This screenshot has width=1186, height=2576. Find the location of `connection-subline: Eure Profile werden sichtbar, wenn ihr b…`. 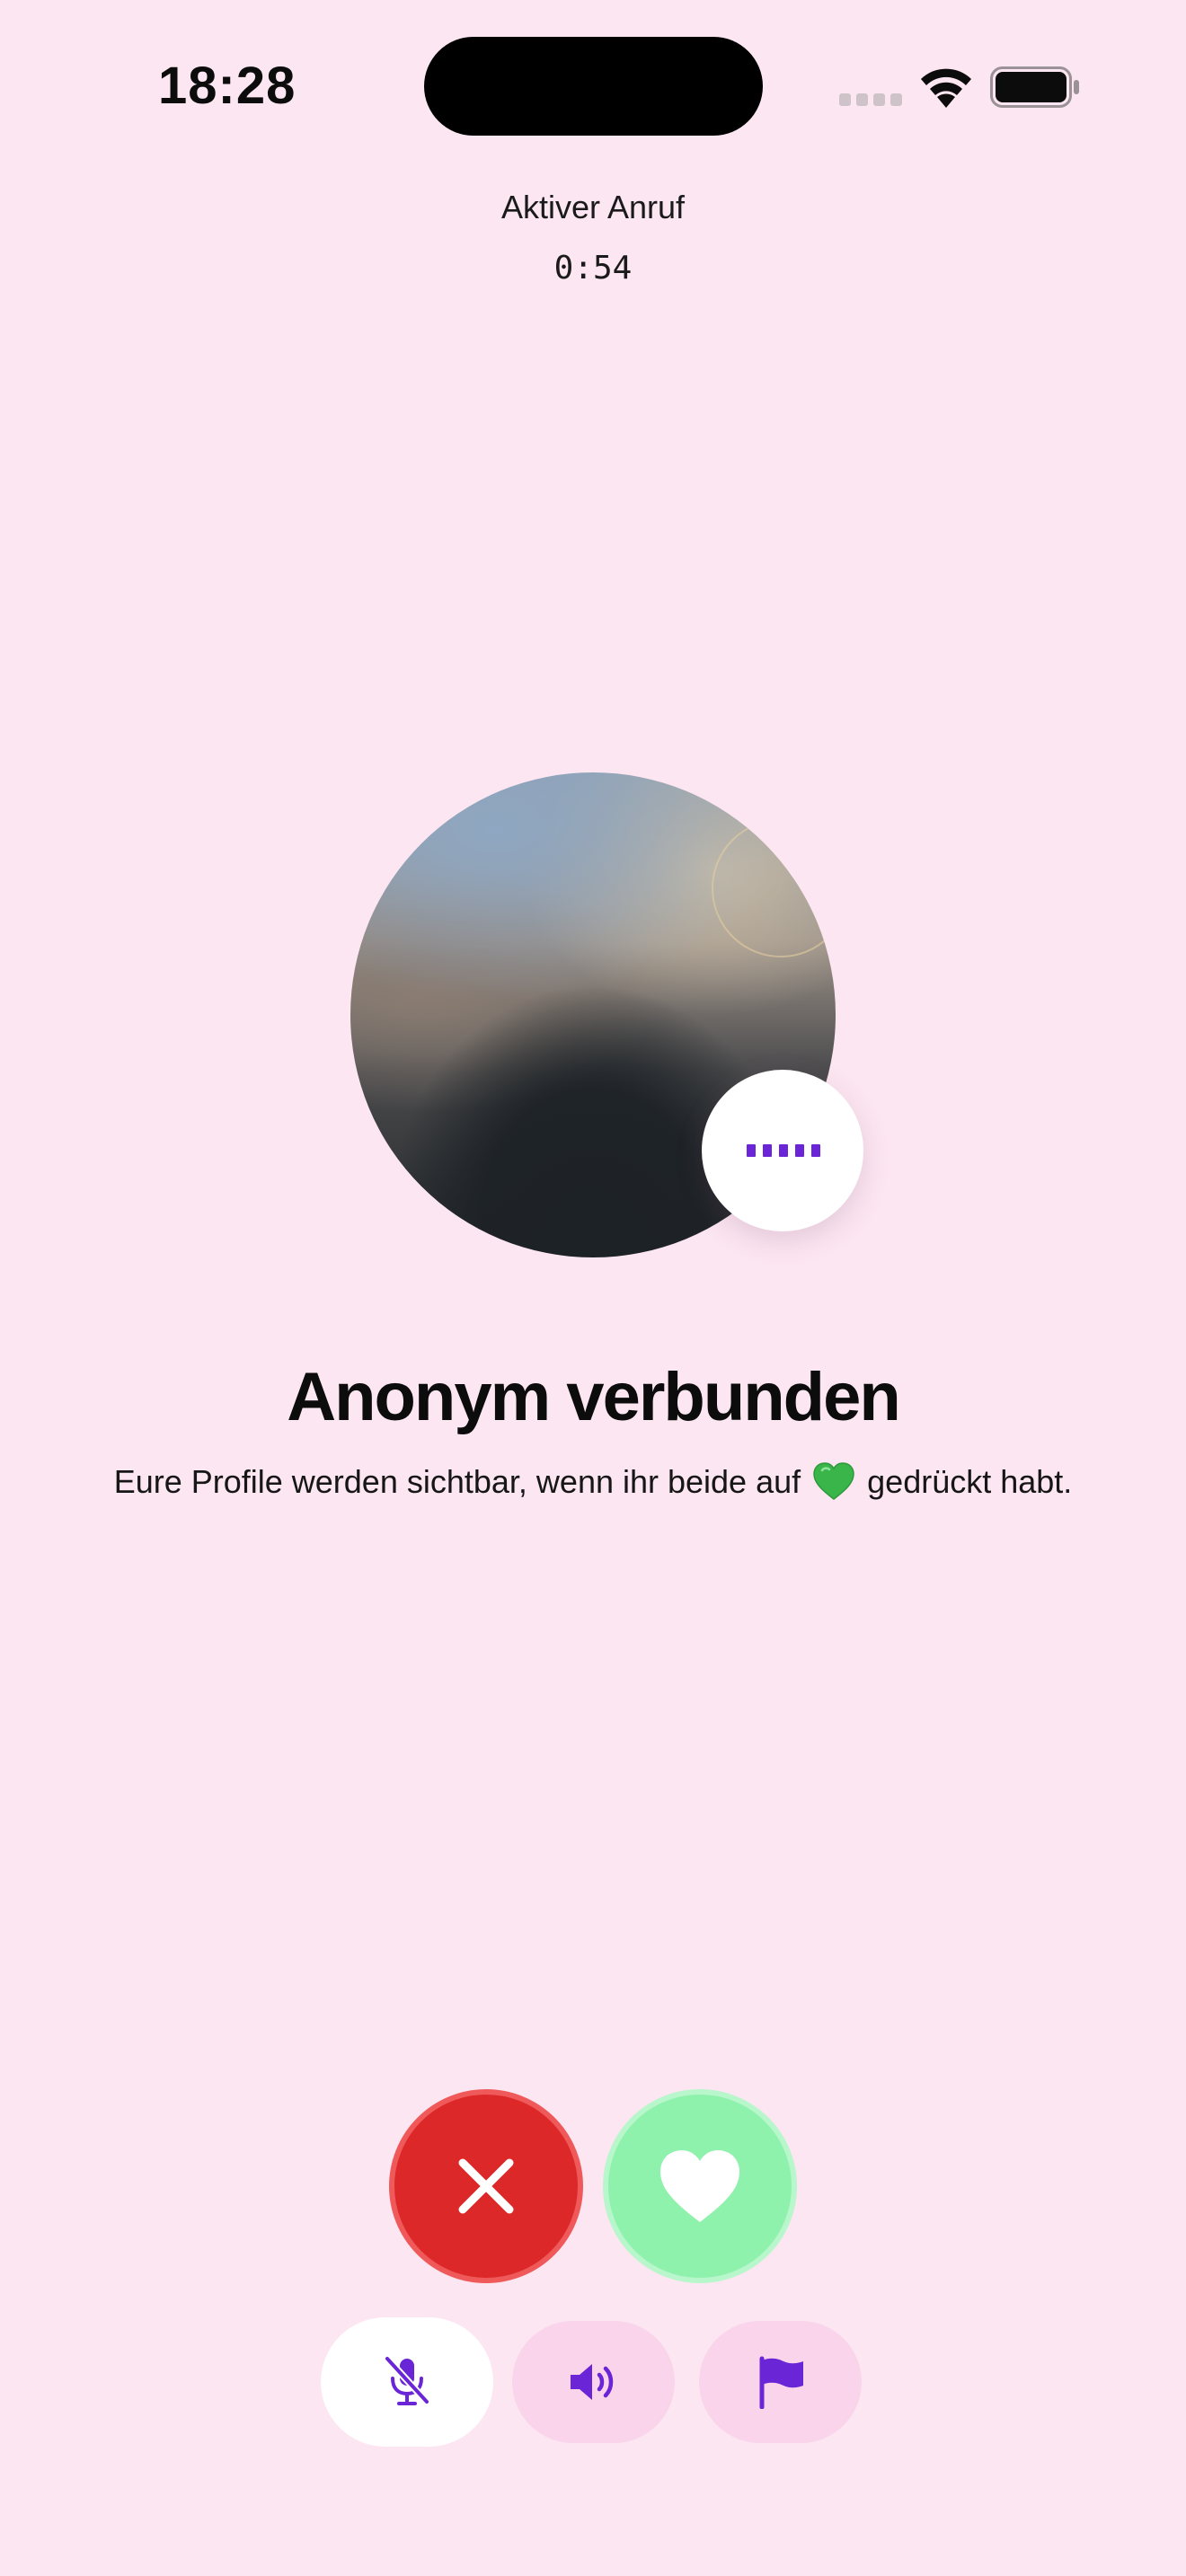

connection-subline: Eure Profile werden sichtbar, wenn ihr b… is located at coordinates (593, 1481).